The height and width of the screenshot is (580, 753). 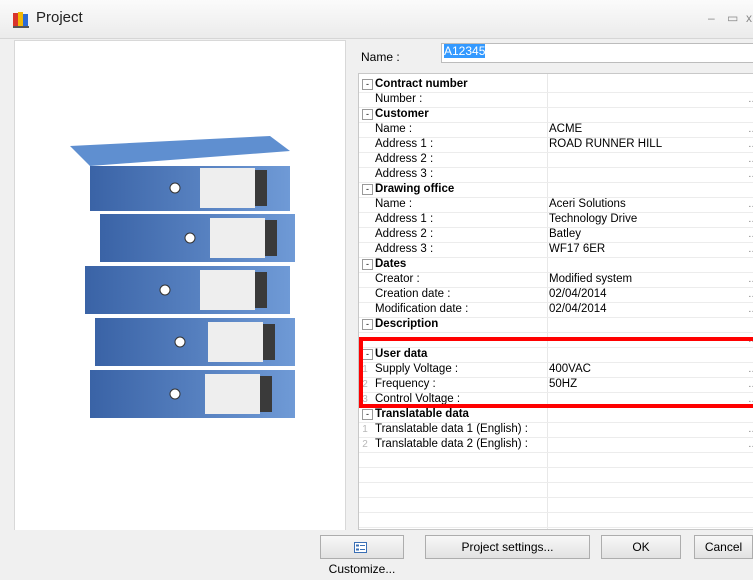 What do you see at coordinates (421, 84) in the screenshot?
I see `group-label: Contract number` at bounding box center [421, 84].